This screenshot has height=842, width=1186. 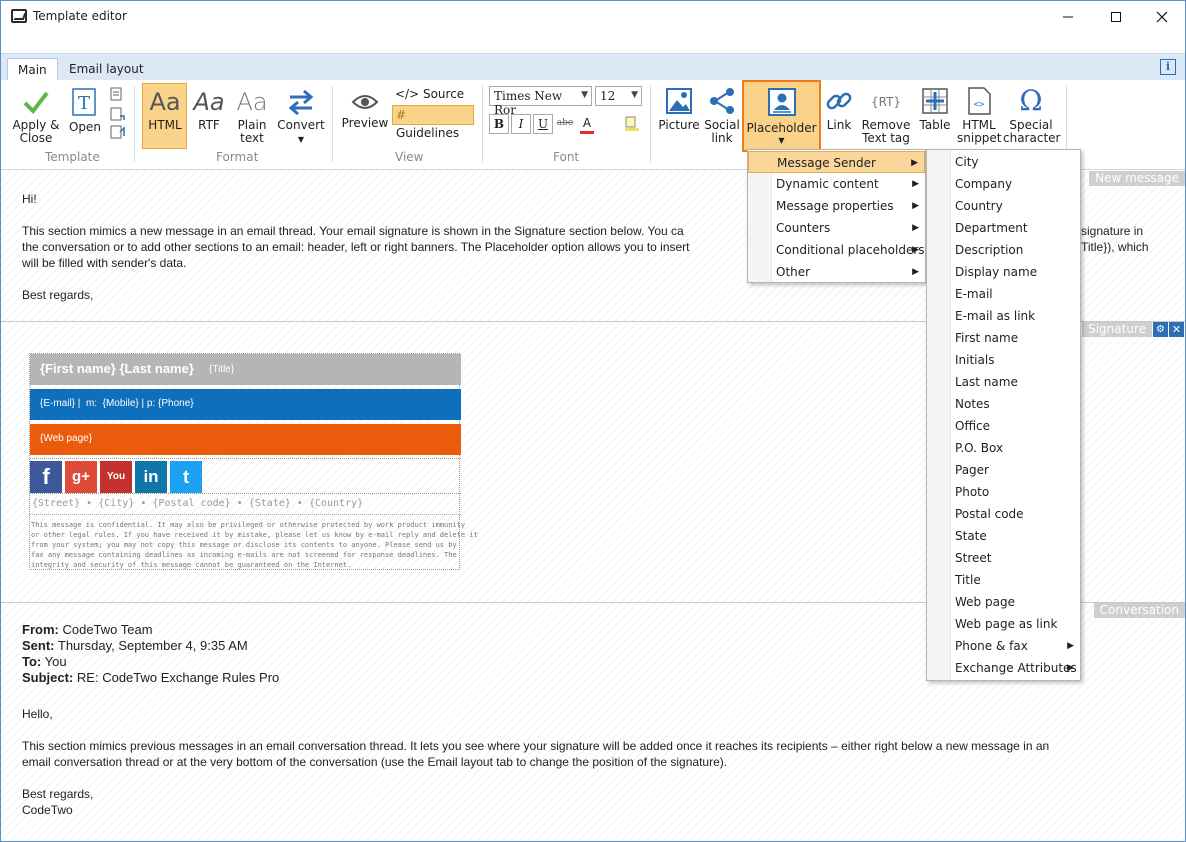 I want to click on subject-value: RE: CodeTwo Exchange Rules Pro, so click(x=178, y=677).